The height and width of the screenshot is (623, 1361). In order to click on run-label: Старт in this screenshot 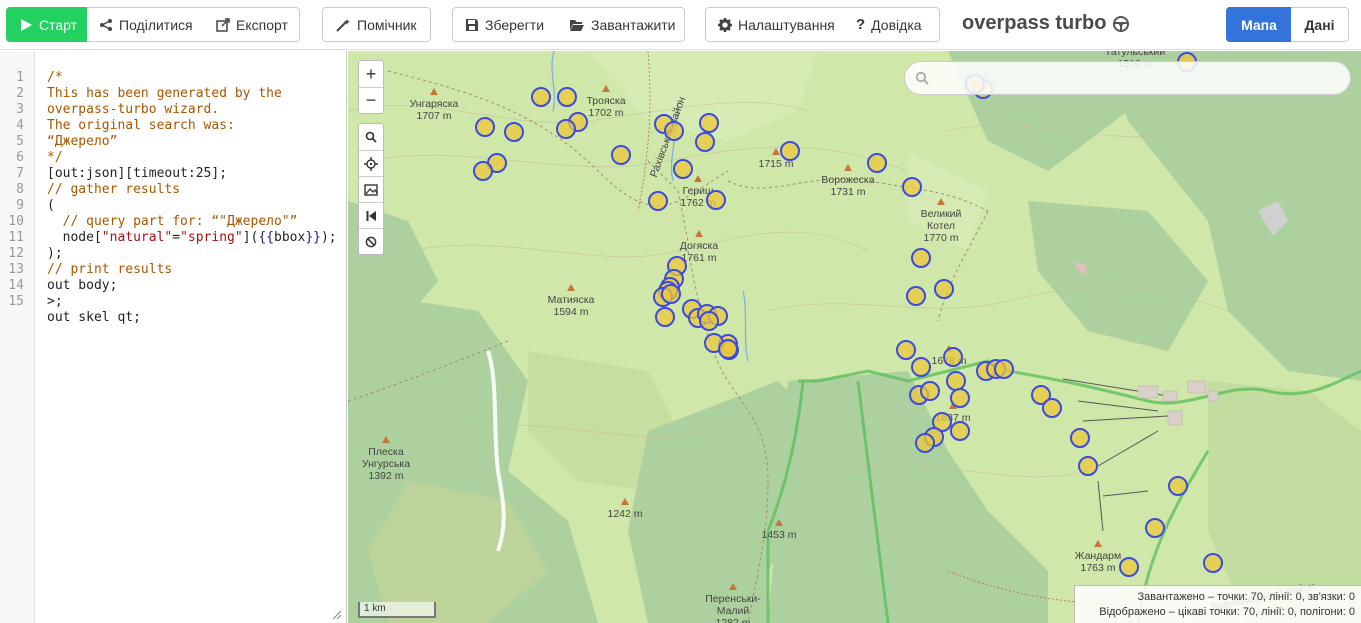, I will do `click(58, 24)`.